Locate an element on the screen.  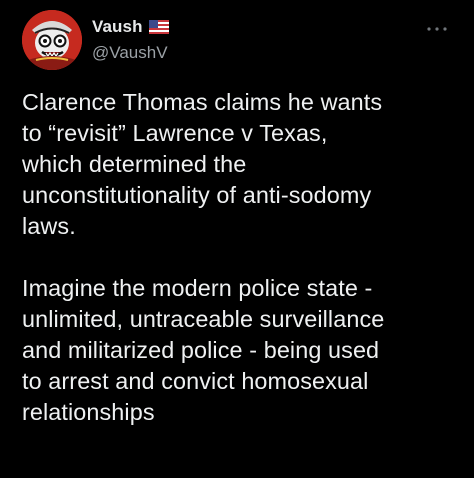
tweet-line: to “revisit” Lawrence v Texas, is located at coordinates (175, 133).